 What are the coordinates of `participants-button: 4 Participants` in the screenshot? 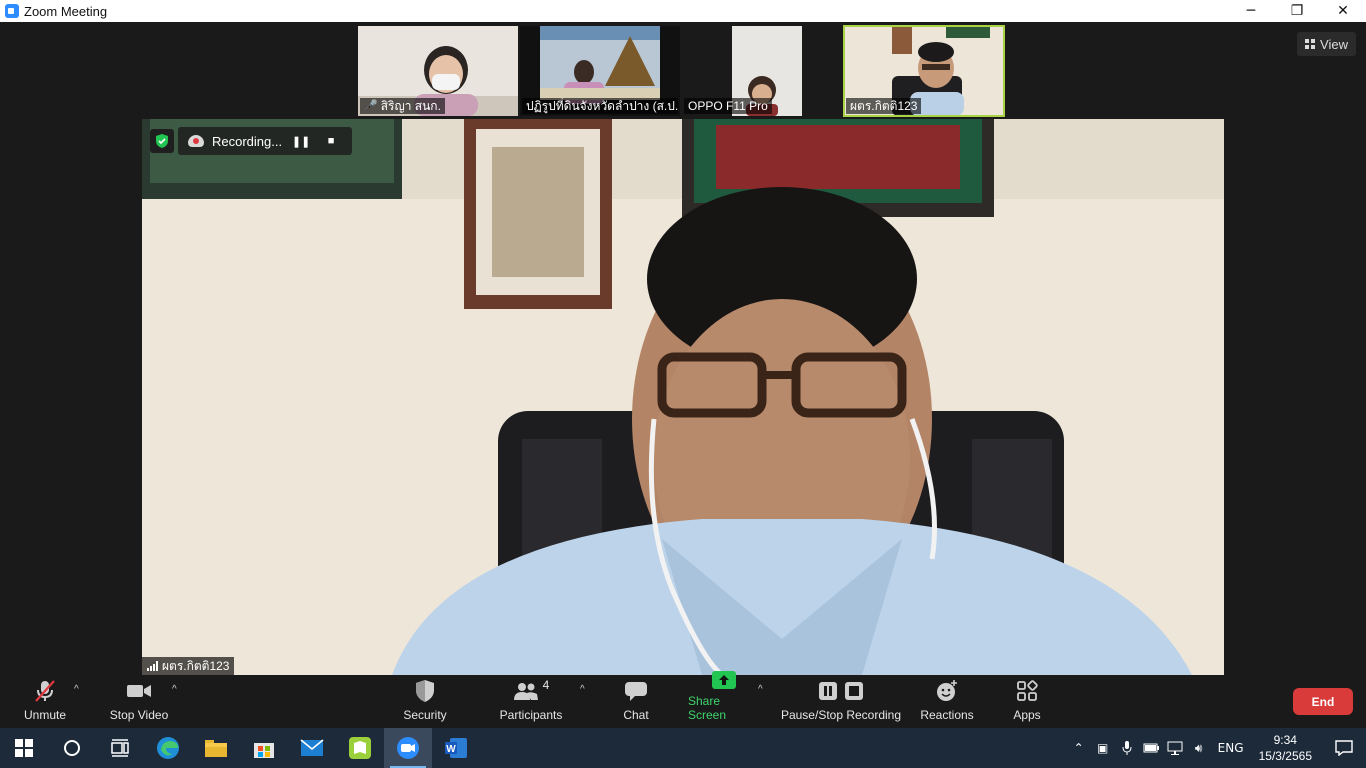 It's located at (531, 702).